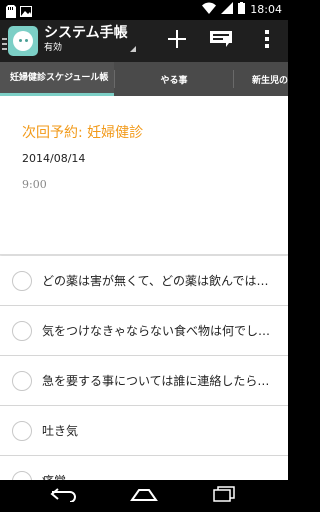 The width and height of the screenshot is (320, 512). Describe the element at coordinates (174, 79) in the screenshot. I see `tab-todo: やる事` at that location.